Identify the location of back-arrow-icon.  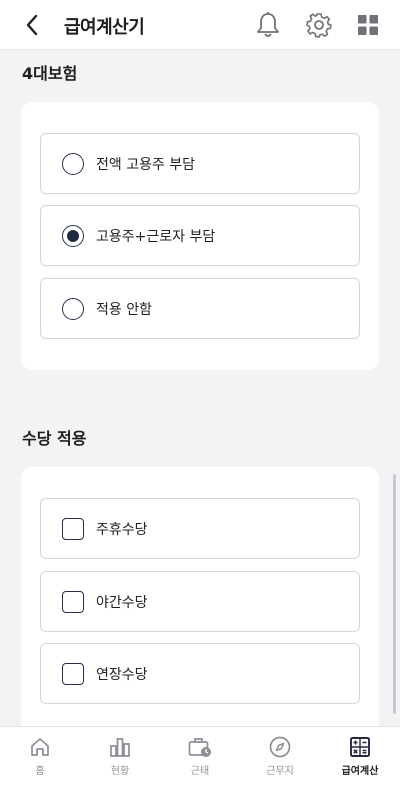
(32, 25).